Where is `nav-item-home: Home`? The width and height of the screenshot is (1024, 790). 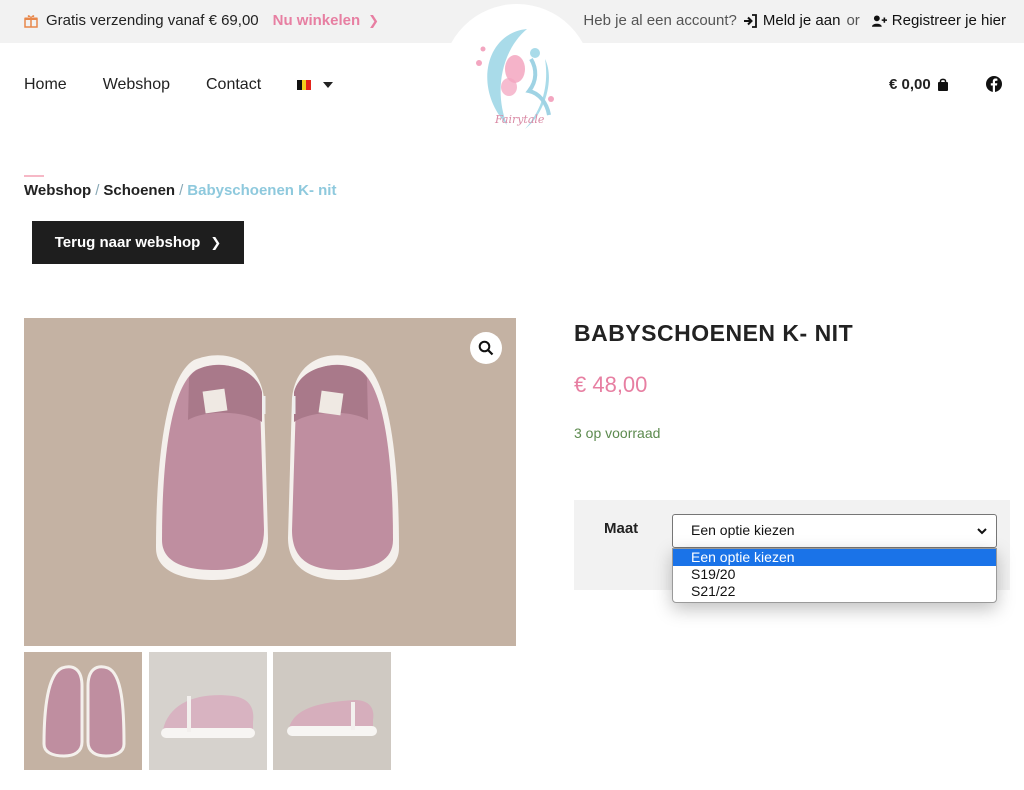 nav-item-home: Home is located at coordinates (45, 85).